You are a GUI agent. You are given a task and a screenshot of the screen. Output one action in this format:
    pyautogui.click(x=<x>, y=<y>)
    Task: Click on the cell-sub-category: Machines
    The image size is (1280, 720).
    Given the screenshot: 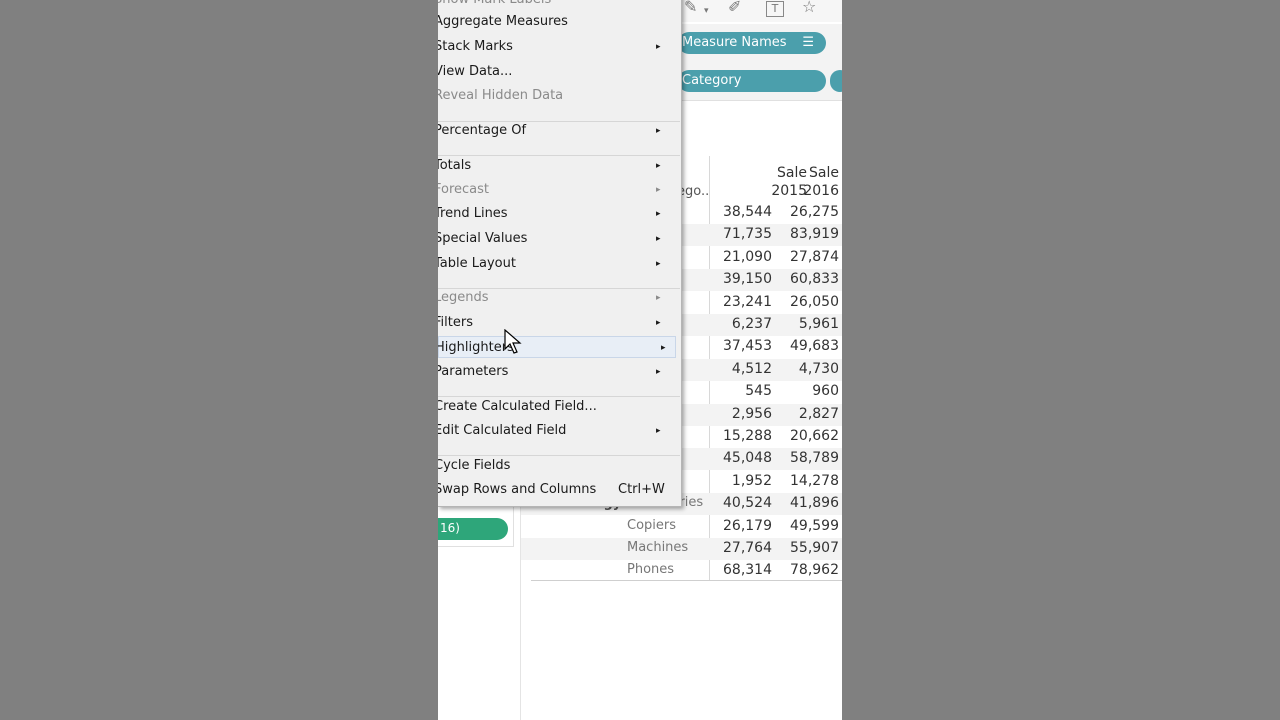 What is the action you would take?
    pyautogui.click(x=658, y=547)
    